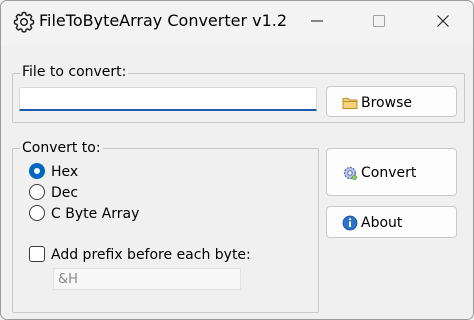 Image resolution: width=474 pixels, height=320 pixels. What do you see at coordinates (350, 103) in the screenshot?
I see `folder-icon` at bounding box center [350, 103].